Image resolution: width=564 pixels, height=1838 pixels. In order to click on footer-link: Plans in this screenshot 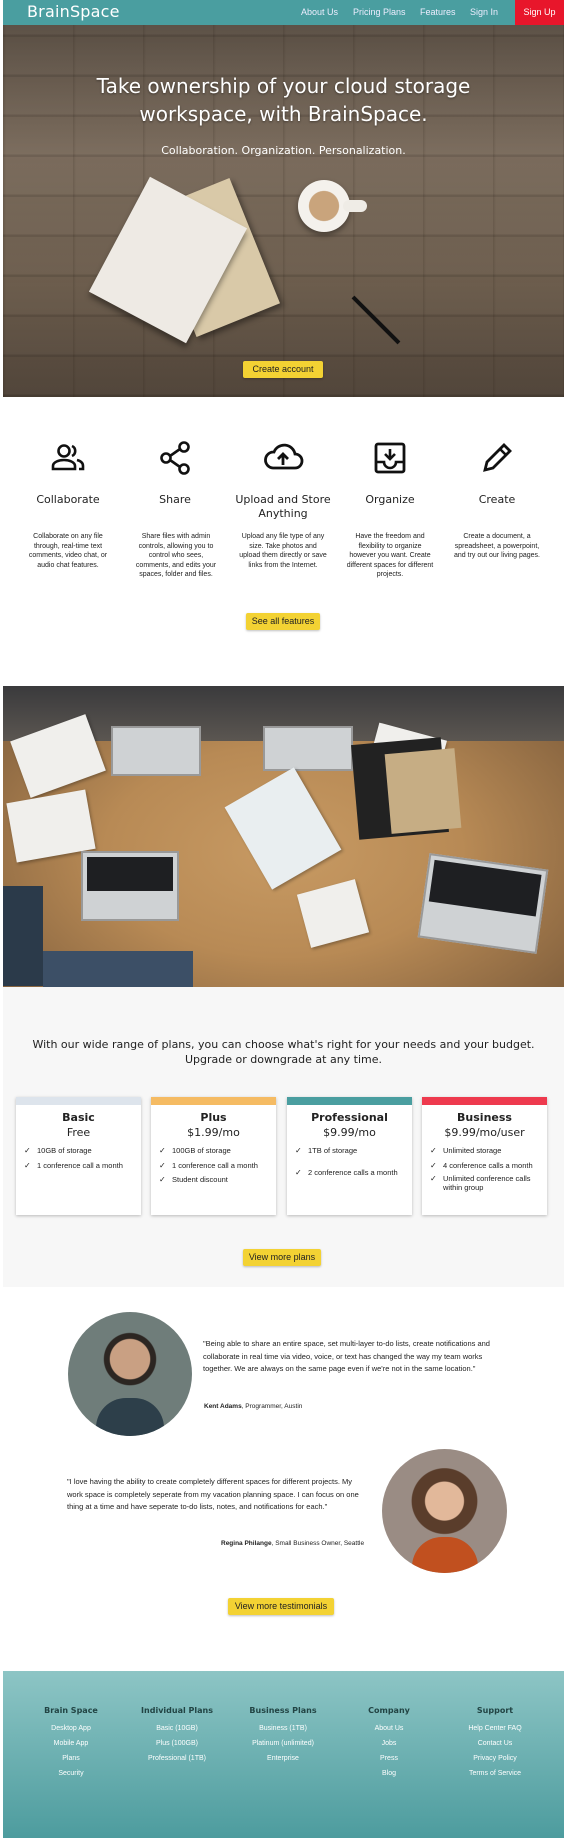, I will do `click(71, 1758)`.